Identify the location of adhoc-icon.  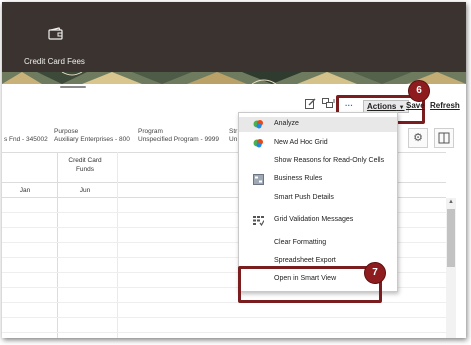
(258, 143).